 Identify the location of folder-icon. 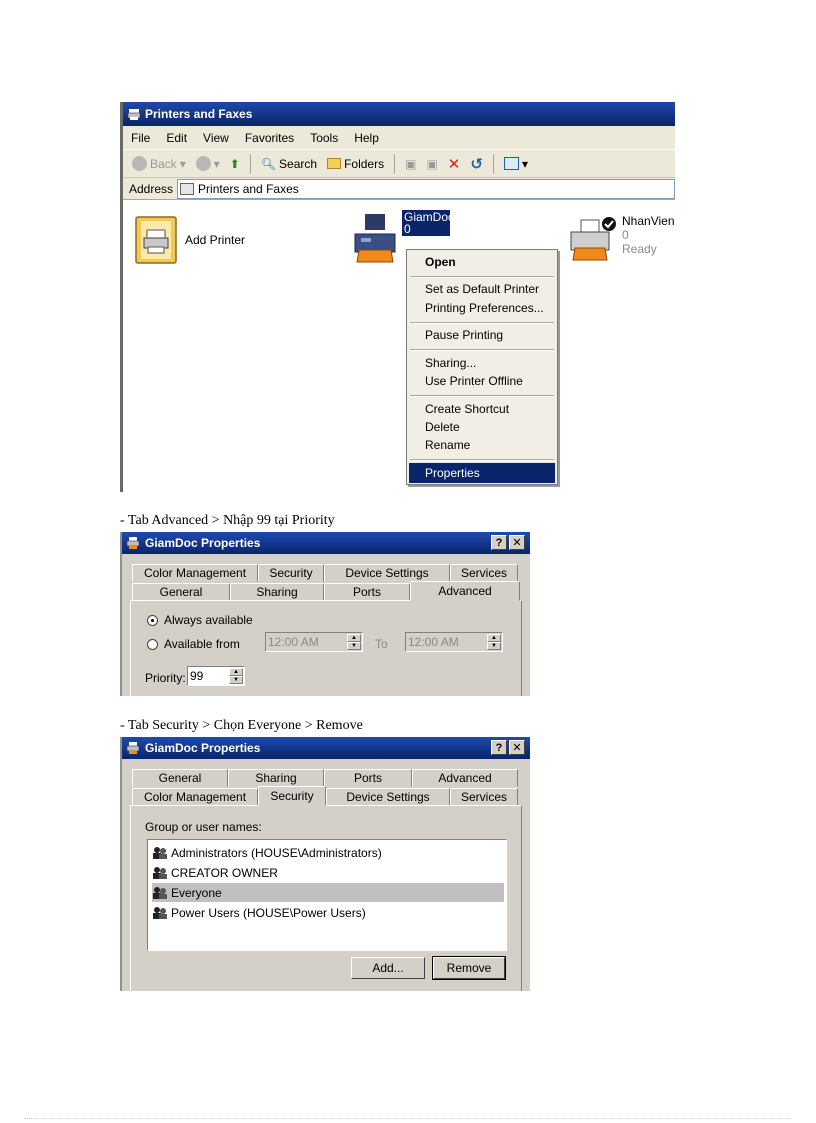
(334, 163).